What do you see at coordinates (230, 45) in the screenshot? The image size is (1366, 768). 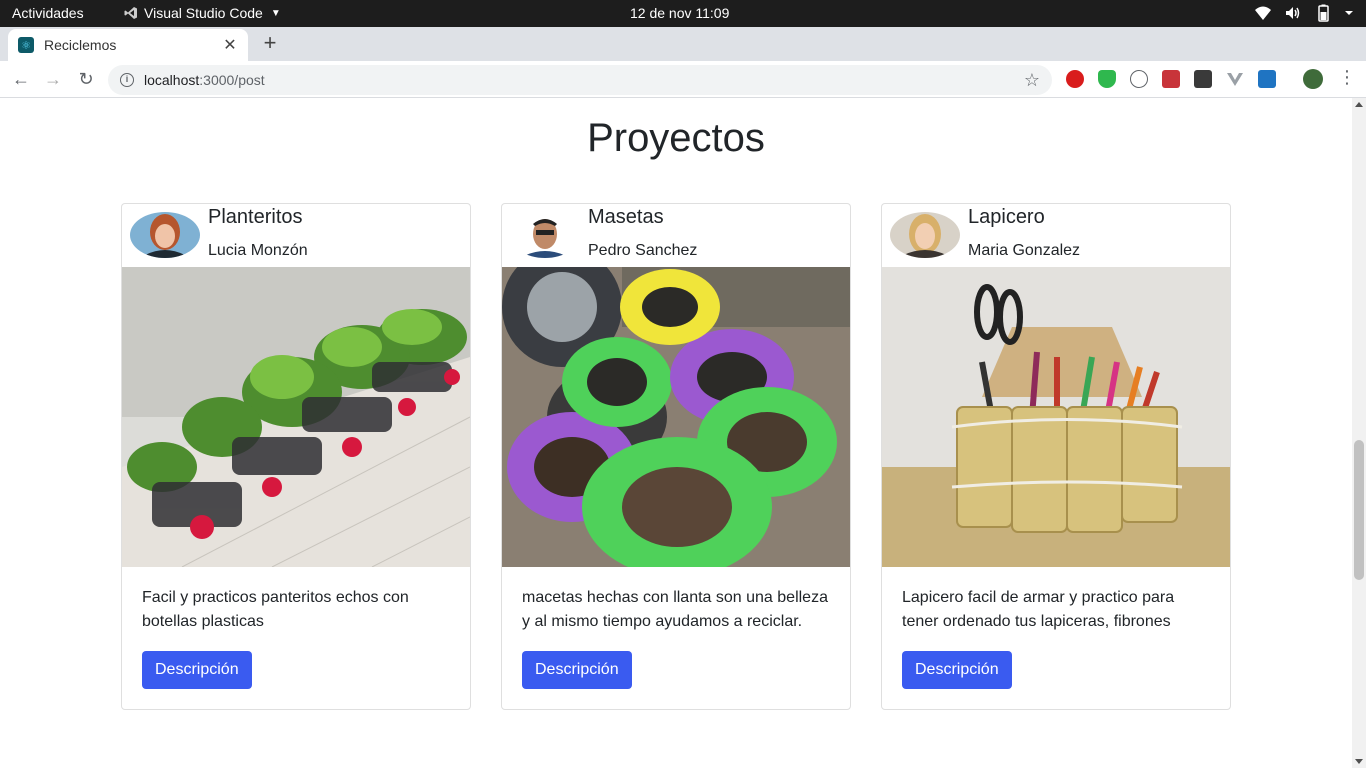 I see `close-tab-icon: ✕` at bounding box center [230, 45].